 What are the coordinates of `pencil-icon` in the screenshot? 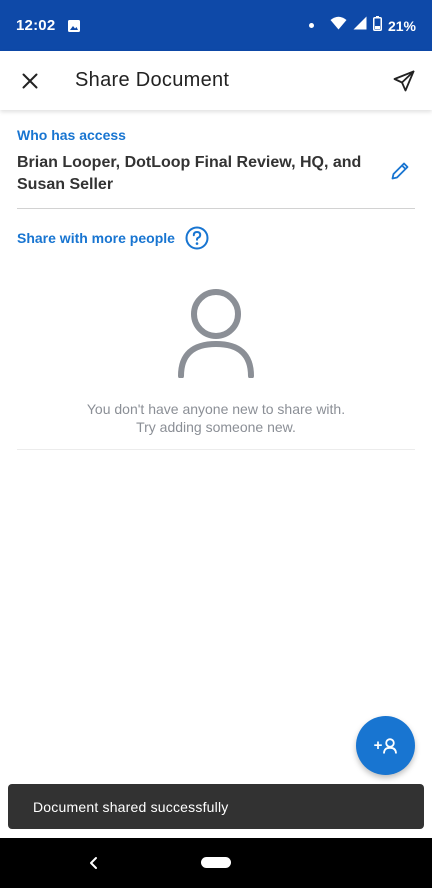 It's located at (400, 171).